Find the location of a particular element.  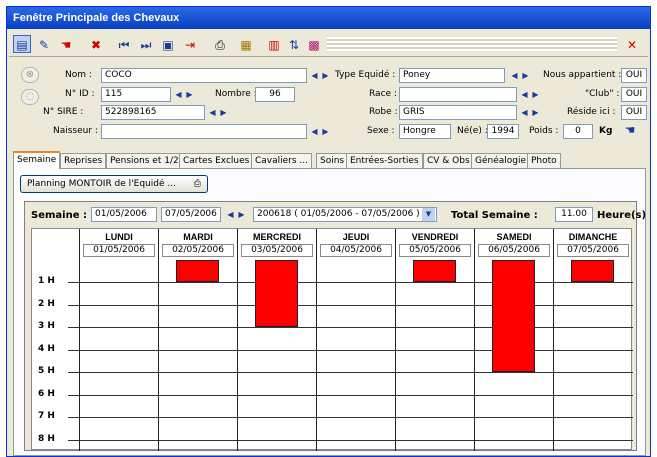

week-arrows: ◀ ▶ is located at coordinates (237, 214).